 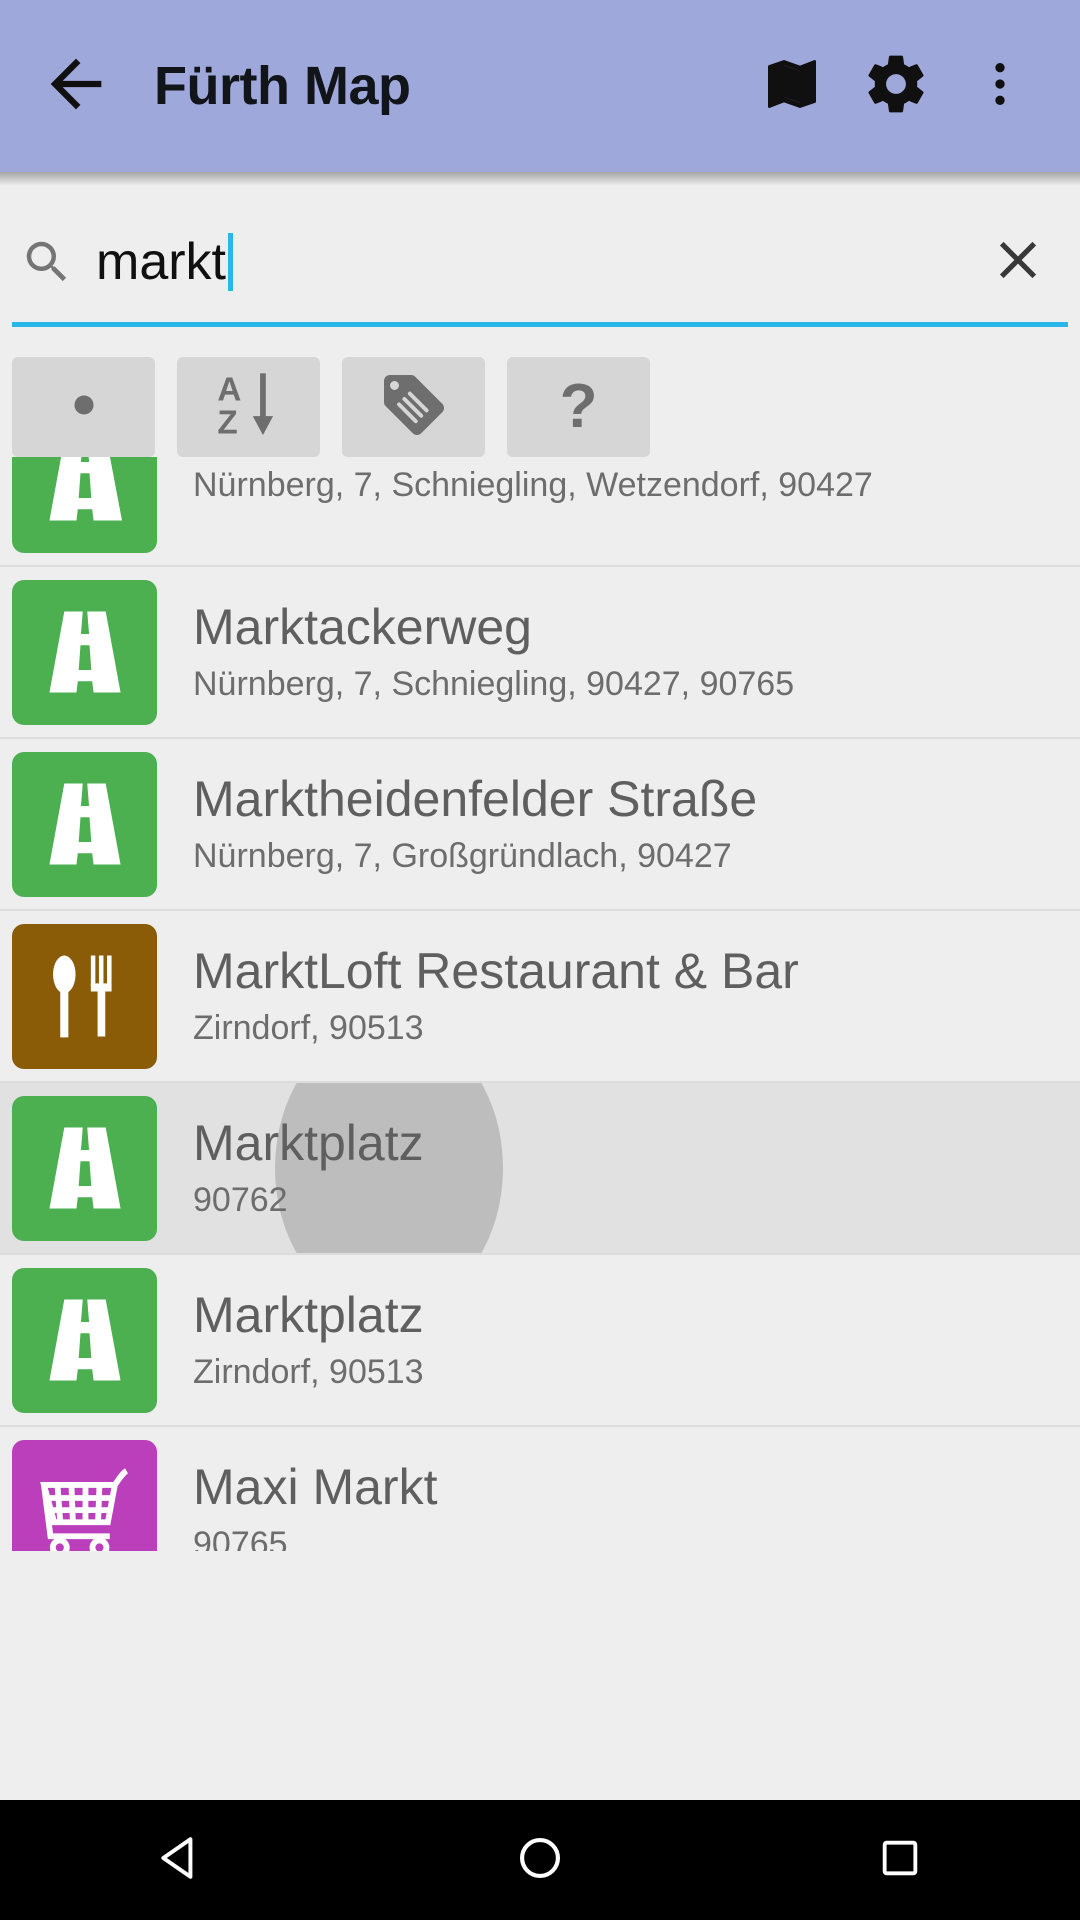 I want to click on app-bar: Fürth Map, so click(x=540, y=86).